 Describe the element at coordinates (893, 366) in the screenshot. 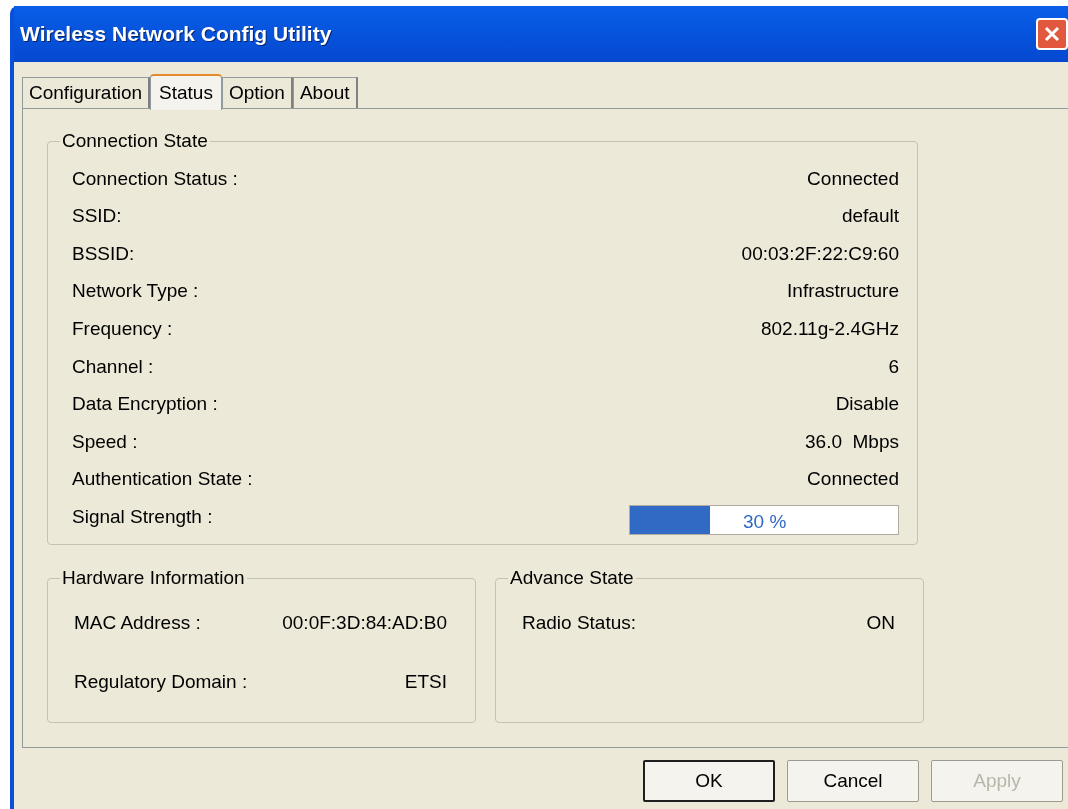

I see `field-value: 6` at that location.